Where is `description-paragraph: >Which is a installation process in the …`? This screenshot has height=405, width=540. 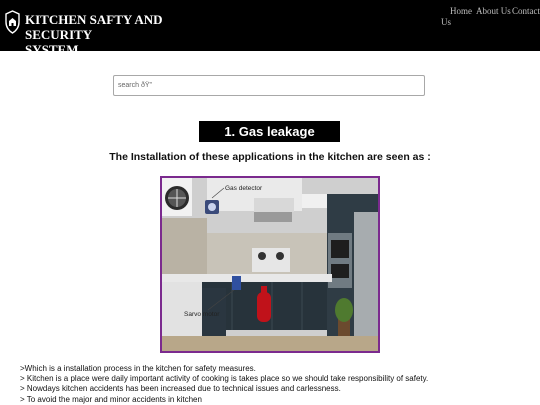 description-paragraph: >Which is a installation process in the … is located at coordinates (275, 384).